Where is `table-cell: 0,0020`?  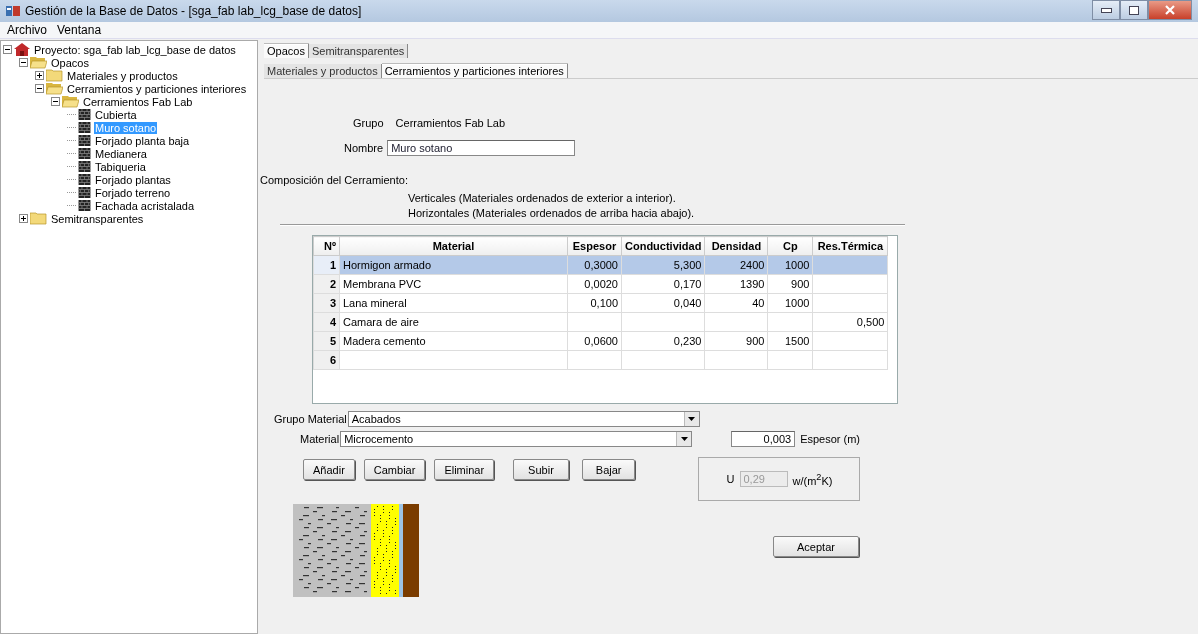
table-cell: 0,0020 is located at coordinates (594, 284).